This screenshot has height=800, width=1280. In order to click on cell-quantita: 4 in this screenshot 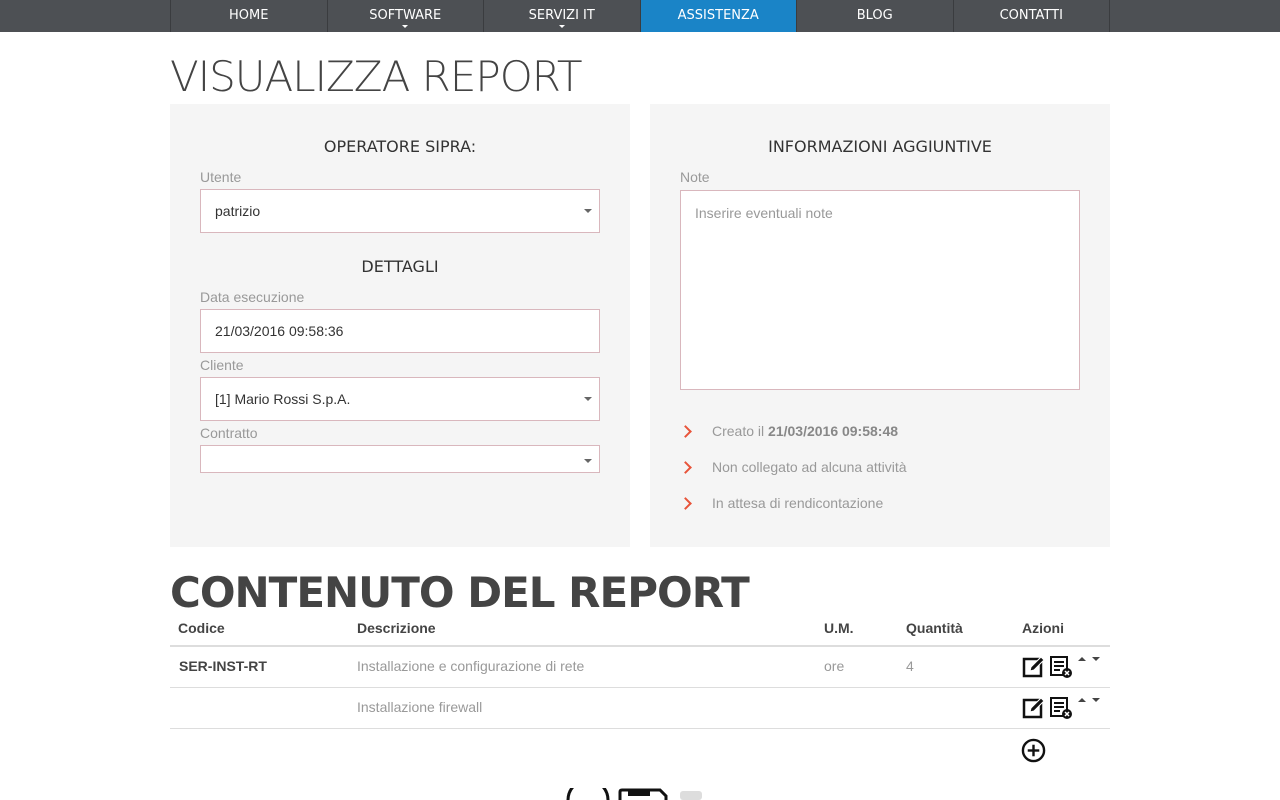, I will do `click(910, 666)`.